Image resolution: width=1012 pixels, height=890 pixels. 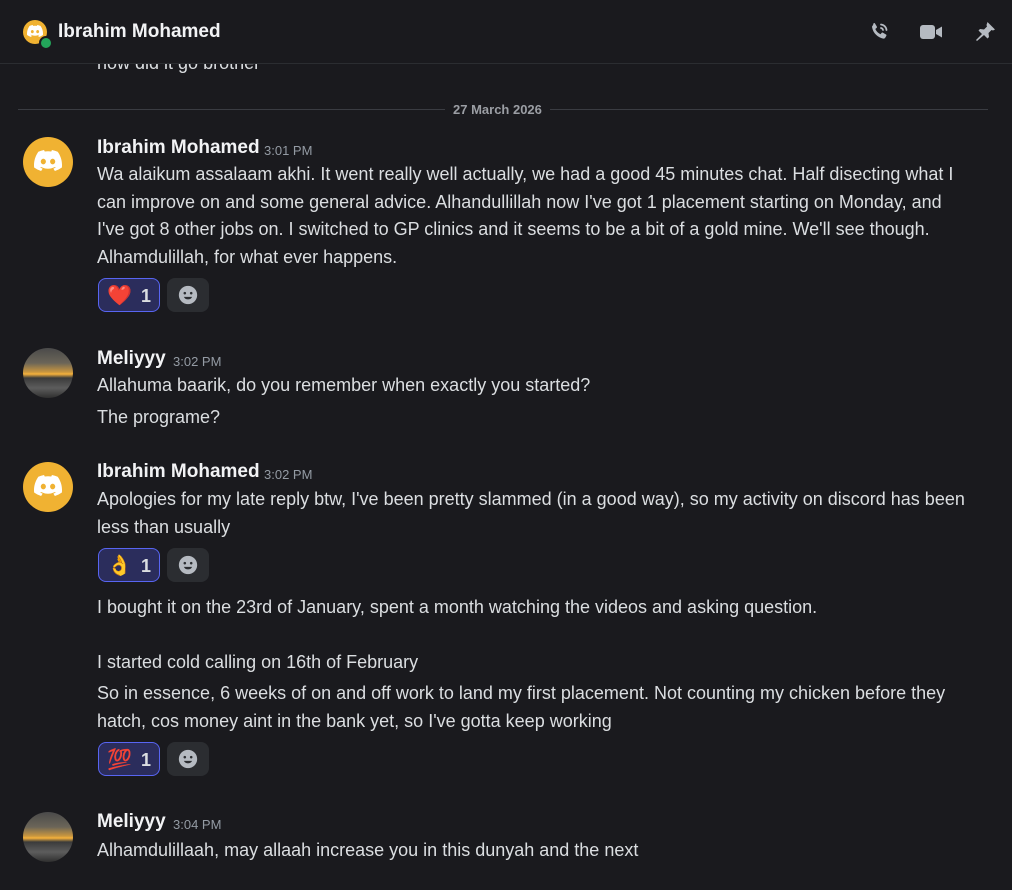 What do you see at coordinates (159, 417) in the screenshot?
I see `message-content: The programe?` at bounding box center [159, 417].